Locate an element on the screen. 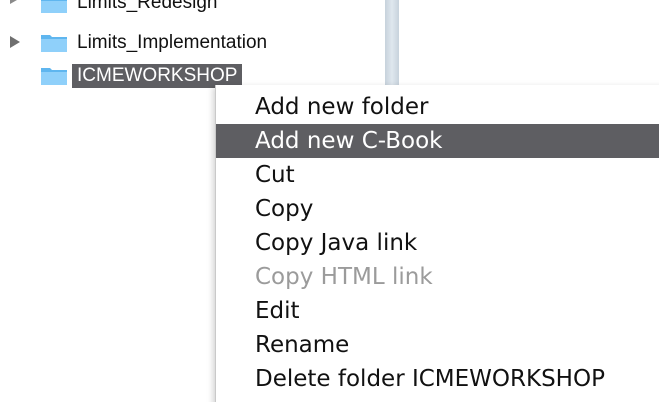 This screenshot has width=659, height=402. menu-item-delete-folder: Delete folder ICMEWORKSHOP is located at coordinates (437, 379).